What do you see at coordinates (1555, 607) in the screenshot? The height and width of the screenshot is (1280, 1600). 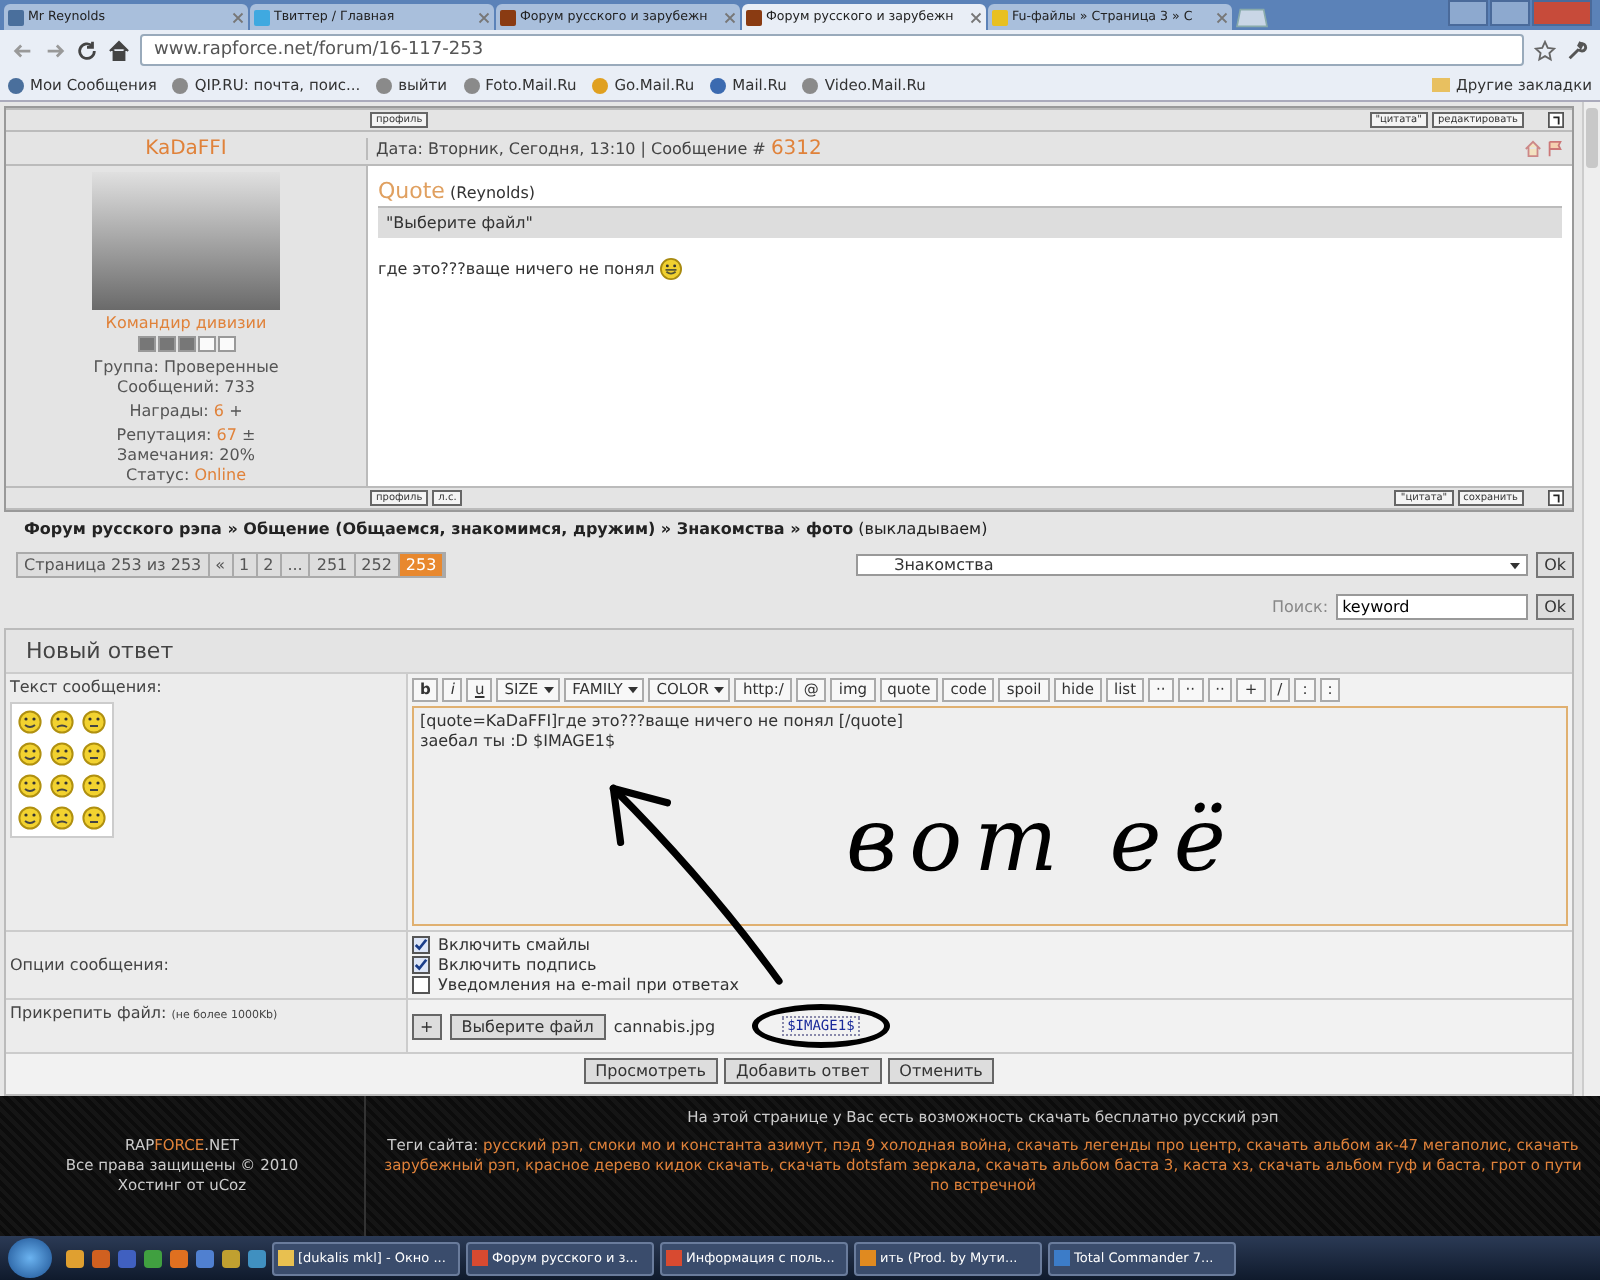 I see `search-button: Ok` at bounding box center [1555, 607].